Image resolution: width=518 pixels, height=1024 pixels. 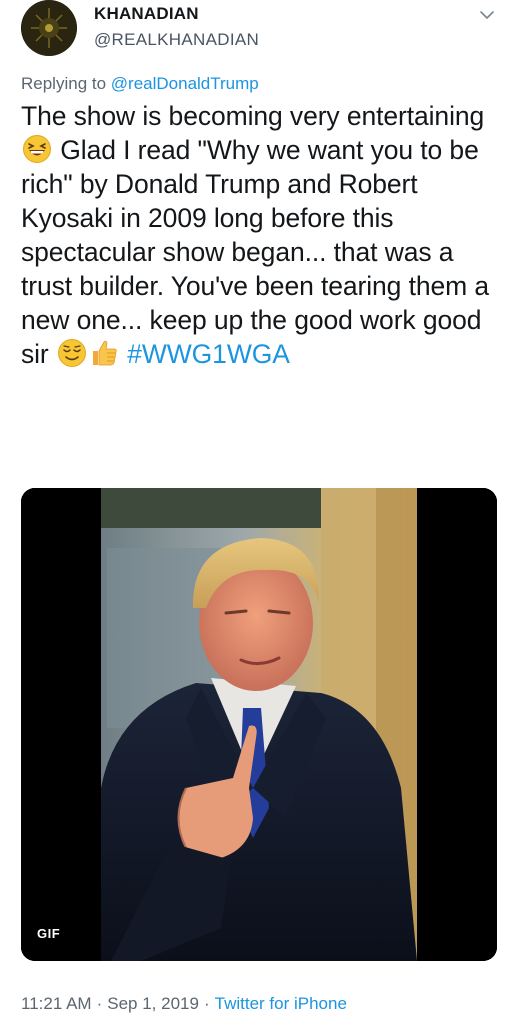 I want to click on tweet-meta: 11:21 AM · Sep 1, 2019 · Twitter for iPhone, so click(x=184, y=1004).